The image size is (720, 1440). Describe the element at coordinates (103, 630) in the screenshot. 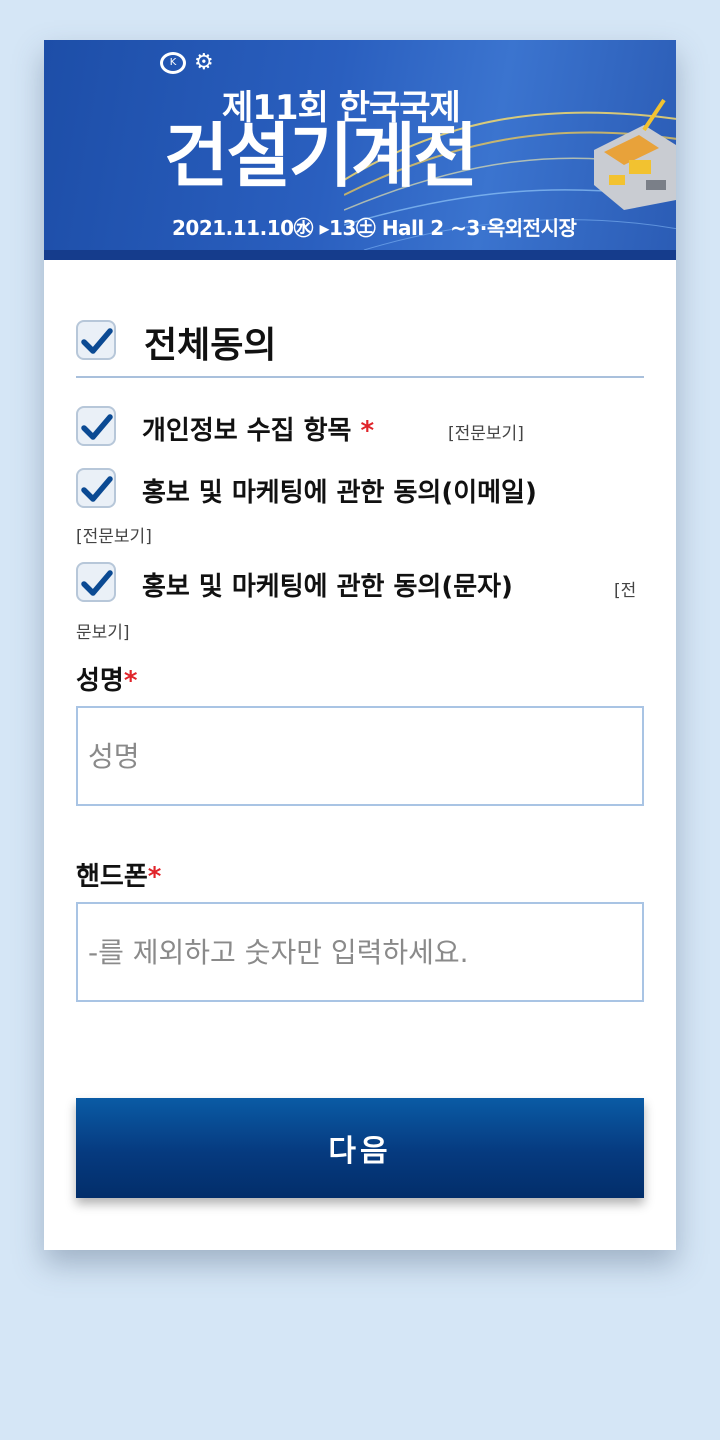

I see `consent-sms-view-link-end: 문보기]` at that location.